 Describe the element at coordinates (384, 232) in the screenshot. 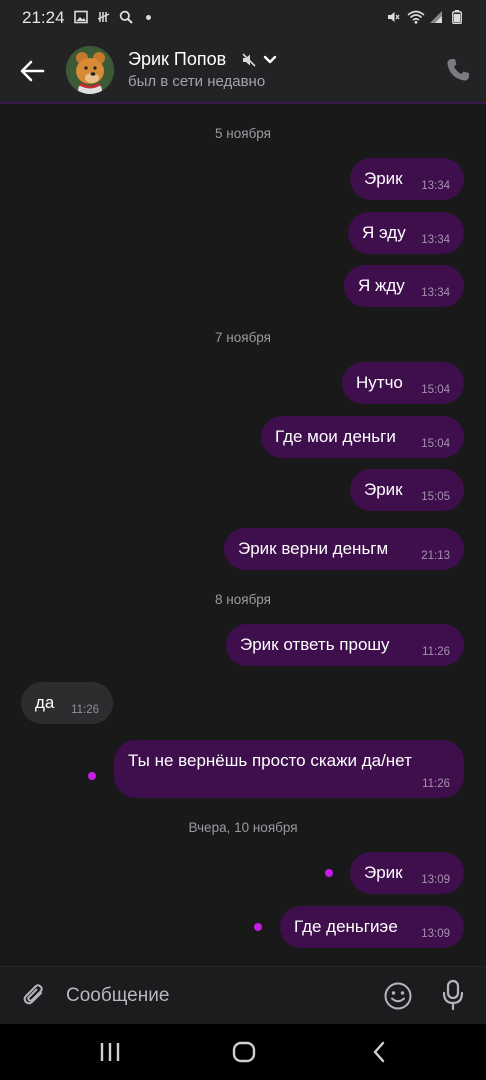

I see `message-text: Я эду` at that location.